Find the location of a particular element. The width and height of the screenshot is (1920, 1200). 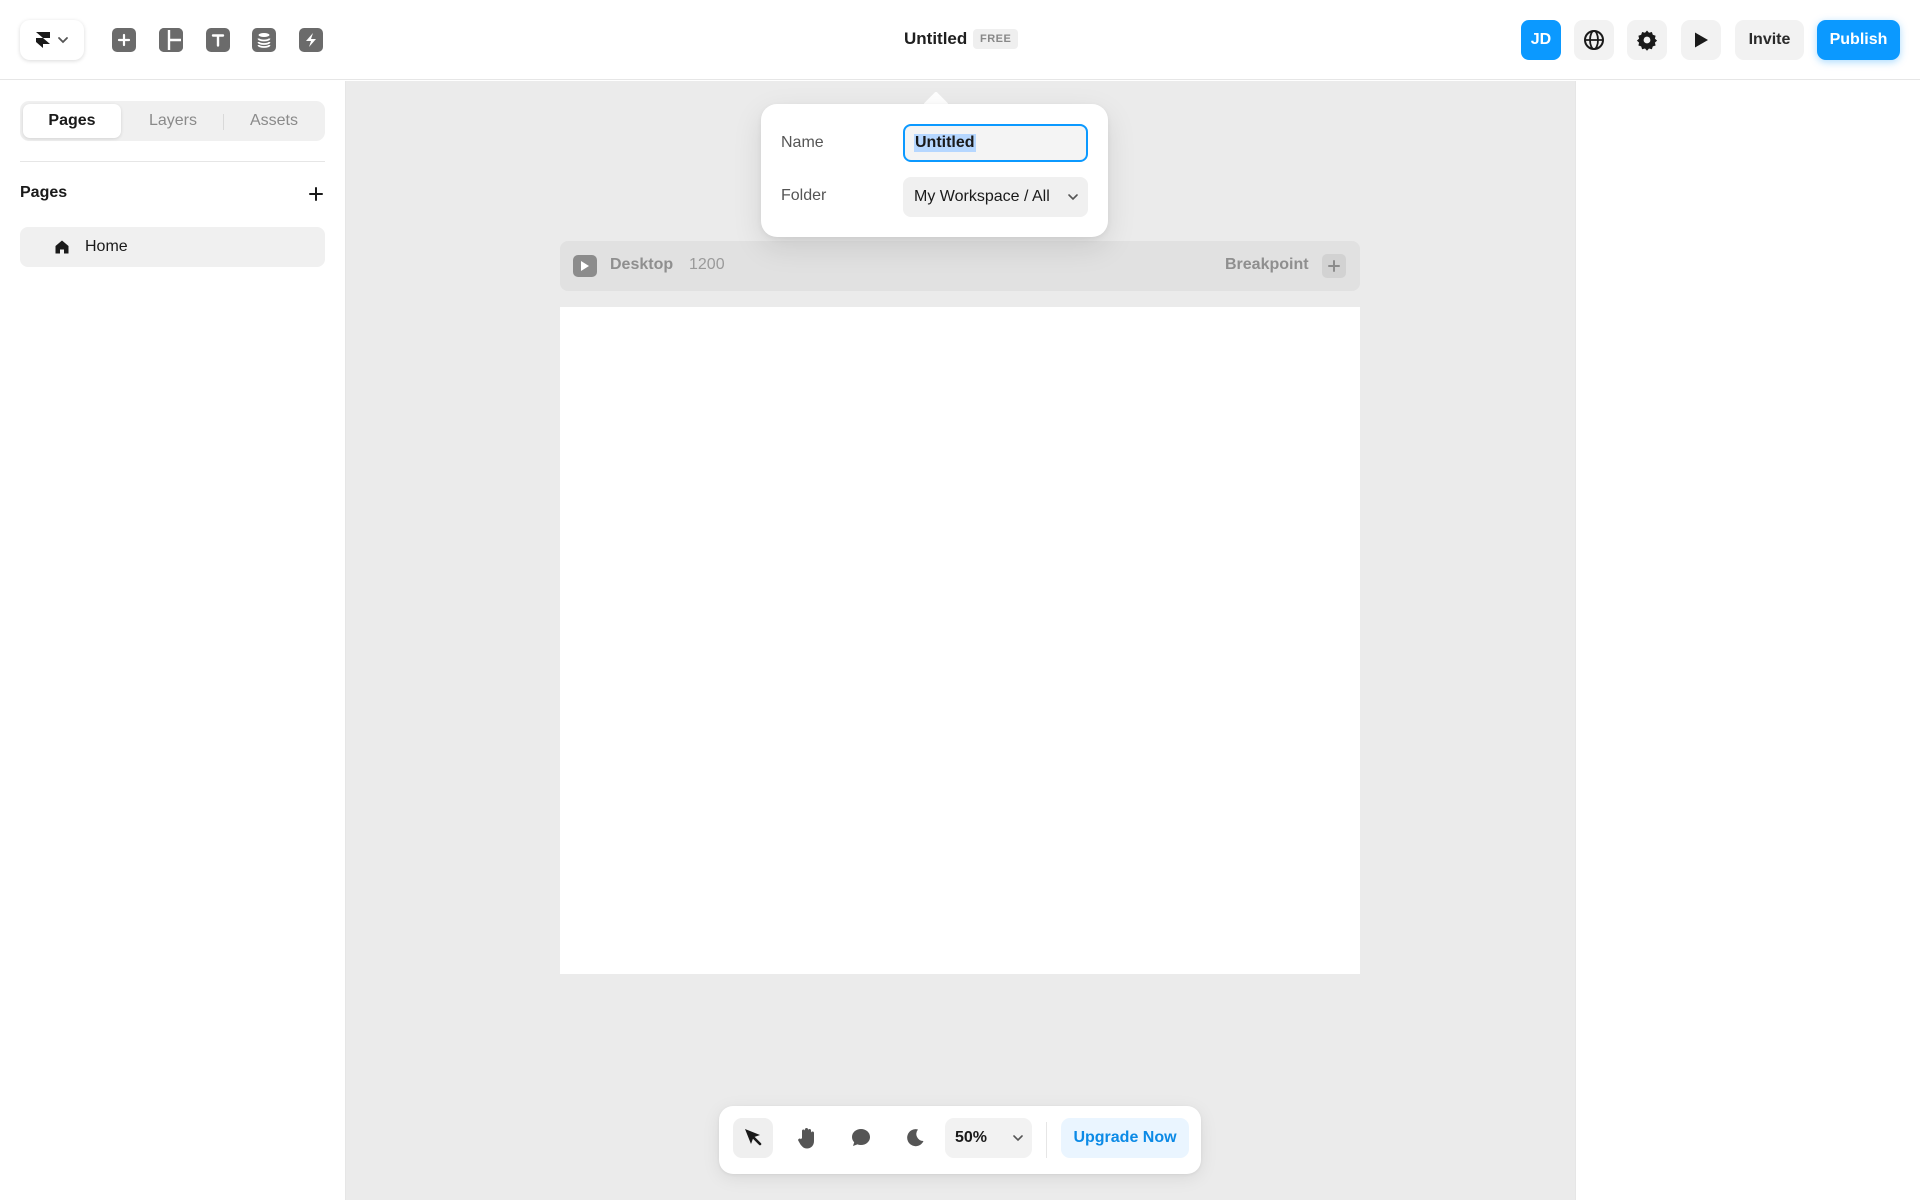

plan-badge: FREE is located at coordinates (996, 39).